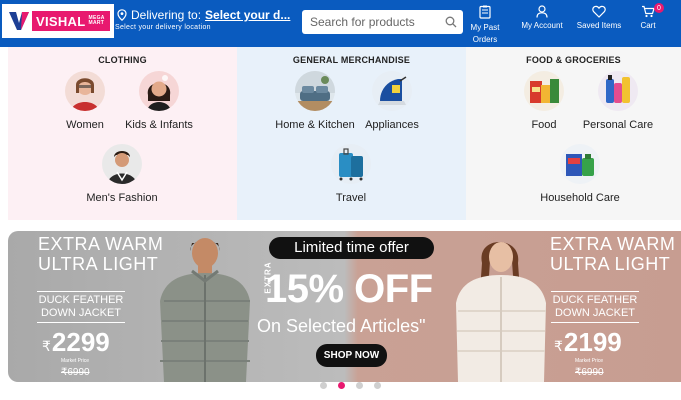  What do you see at coordinates (589, 361) in the screenshot?
I see `right-market-price-label: Market Price` at bounding box center [589, 361].